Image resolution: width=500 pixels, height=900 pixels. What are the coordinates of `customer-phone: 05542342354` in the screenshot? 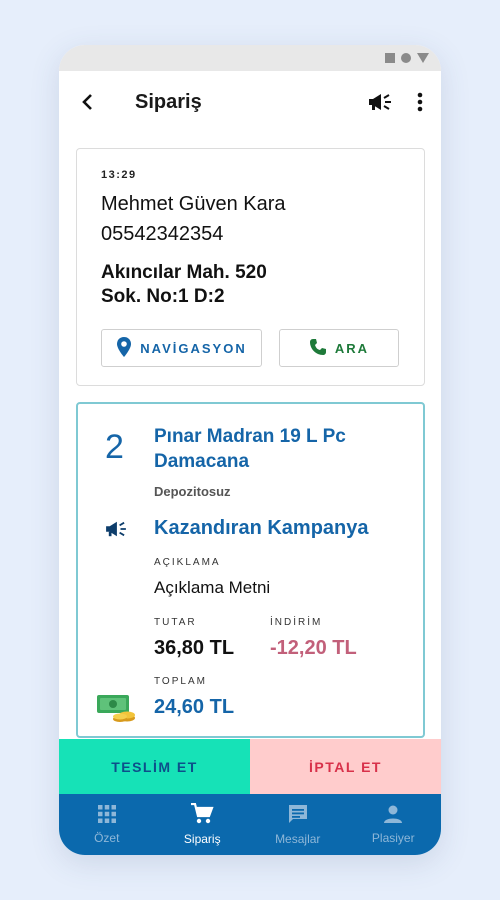 It's located at (162, 234).